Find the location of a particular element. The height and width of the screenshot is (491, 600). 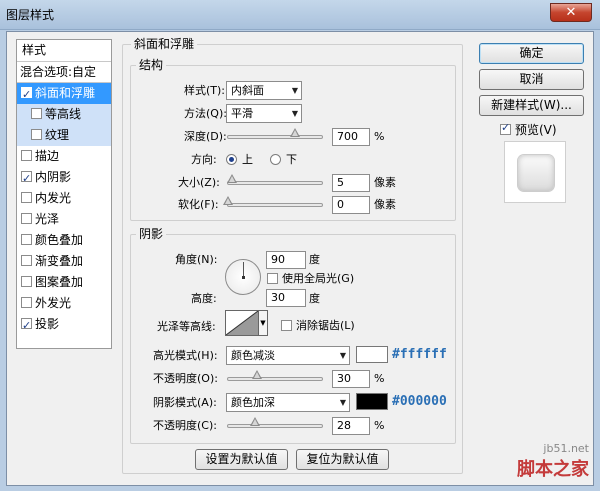

preview-checkbox is located at coordinates (505, 128).